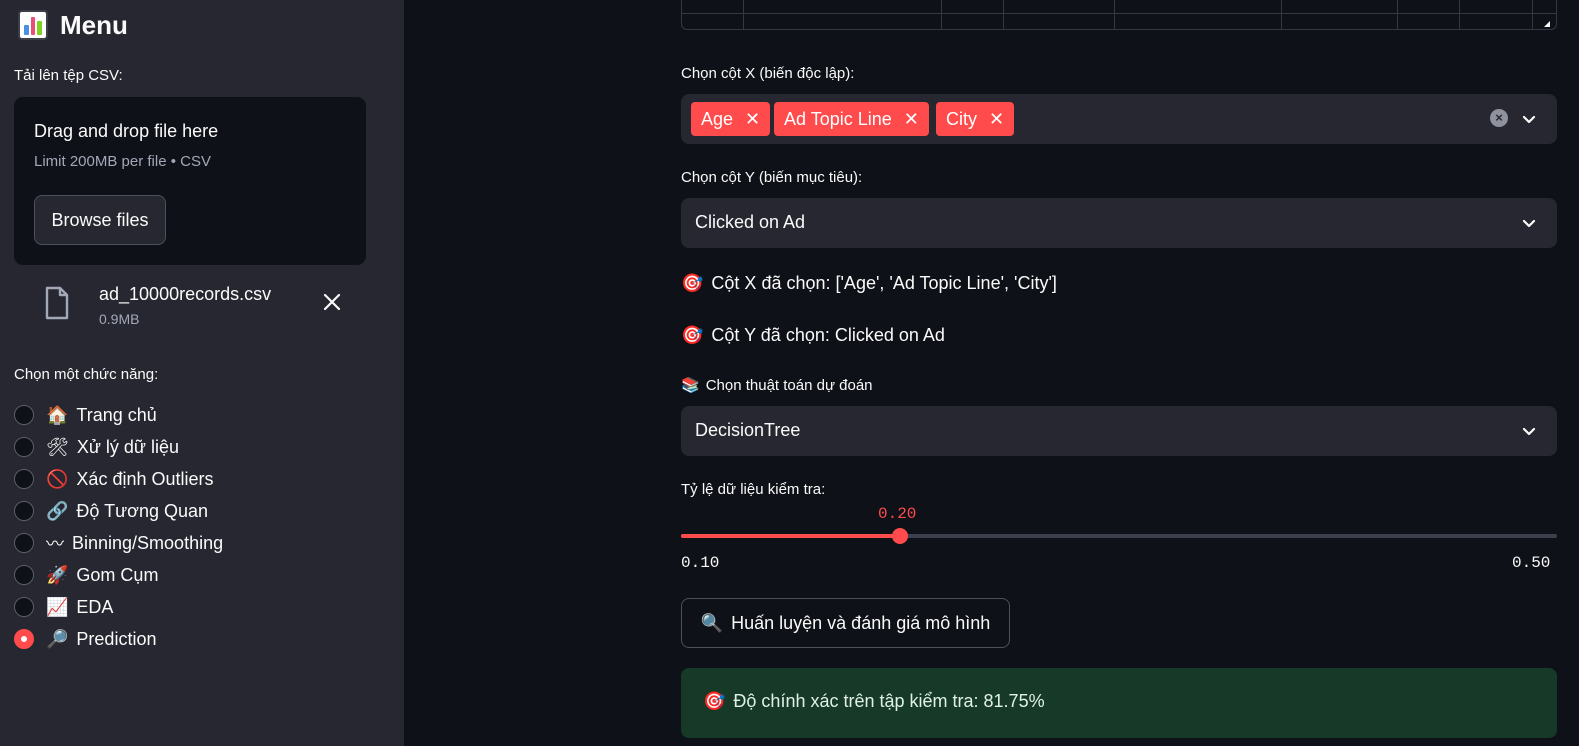  I want to click on sidebar-header: Menu, so click(73, 25).